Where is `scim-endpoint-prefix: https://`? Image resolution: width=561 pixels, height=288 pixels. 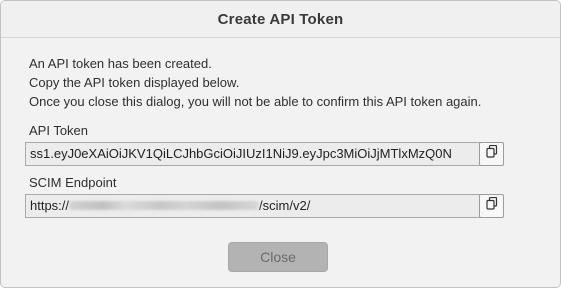 scim-endpoint-prefix: https:// is located at coordinates (50, 205).